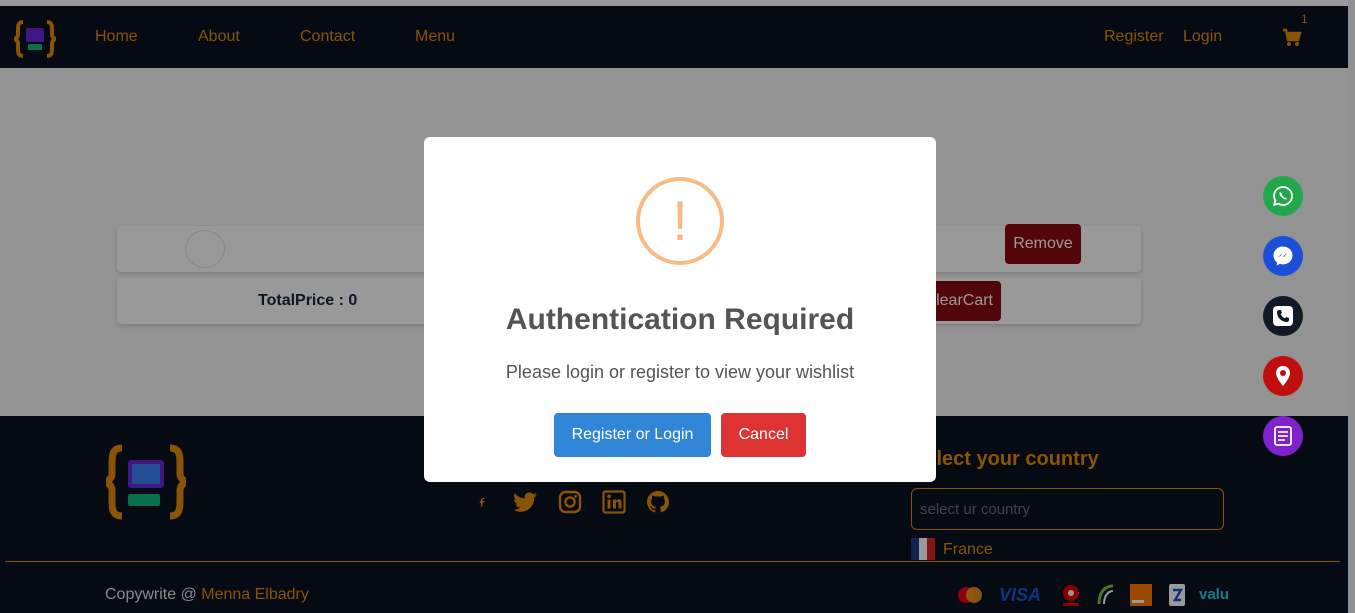  Describe the element at coordinates (680, 221) in the screenshot. I see `warning-icon: !` at that location.